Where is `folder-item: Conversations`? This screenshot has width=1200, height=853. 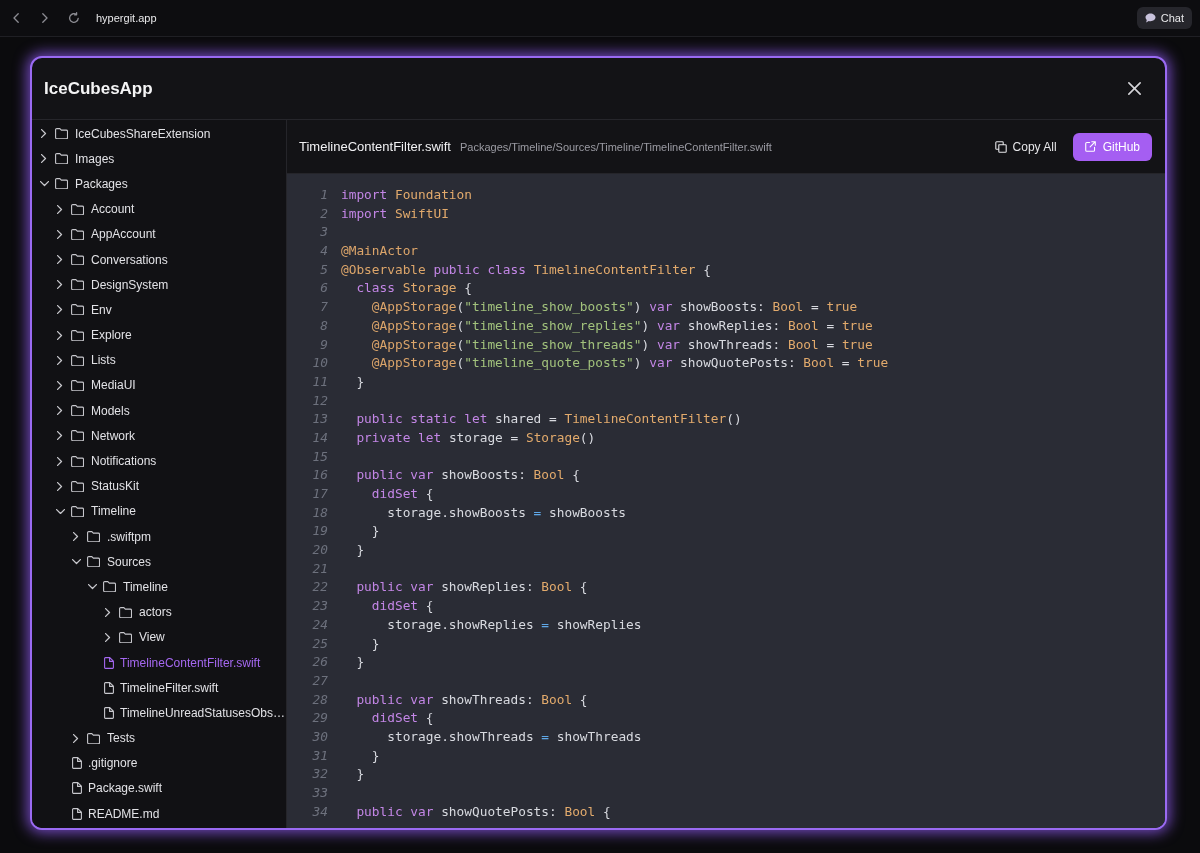 folder-item: Conversations is located at coordinates (159, 259).